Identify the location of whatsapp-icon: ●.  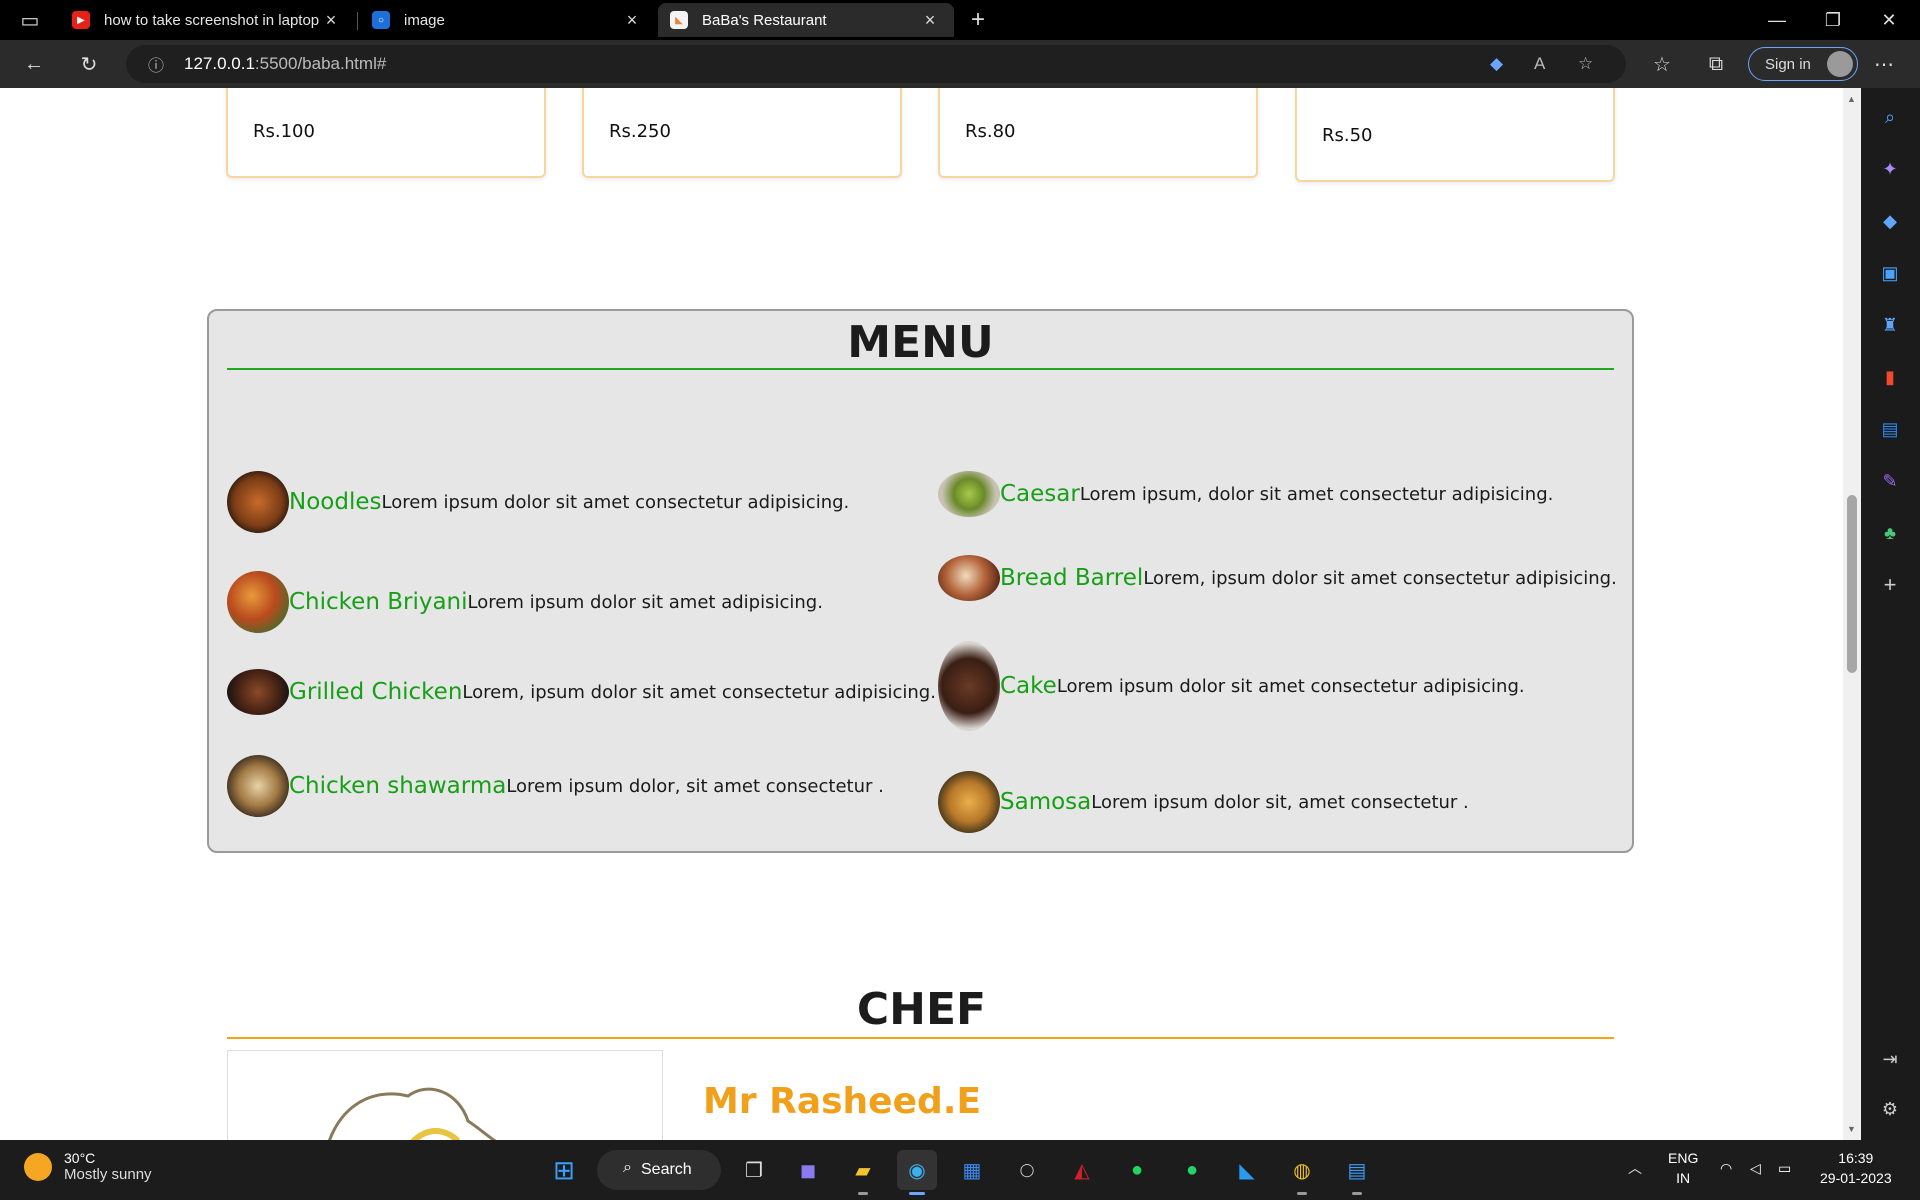
(1192, 1170).